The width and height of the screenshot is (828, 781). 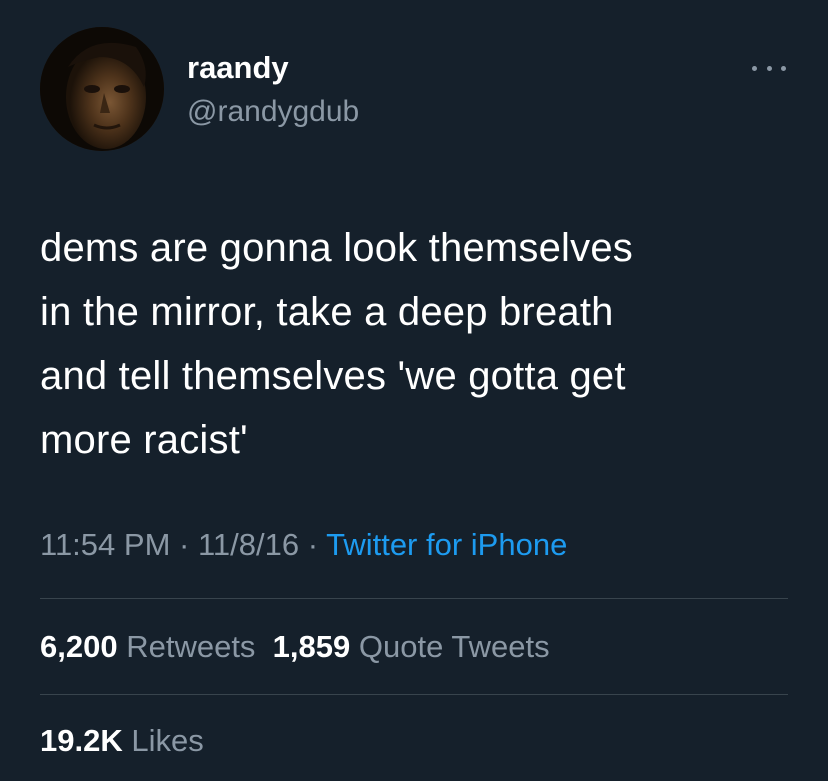 I want to click on likes-stat: 19.2K Likes, so click(x=122, y=740).